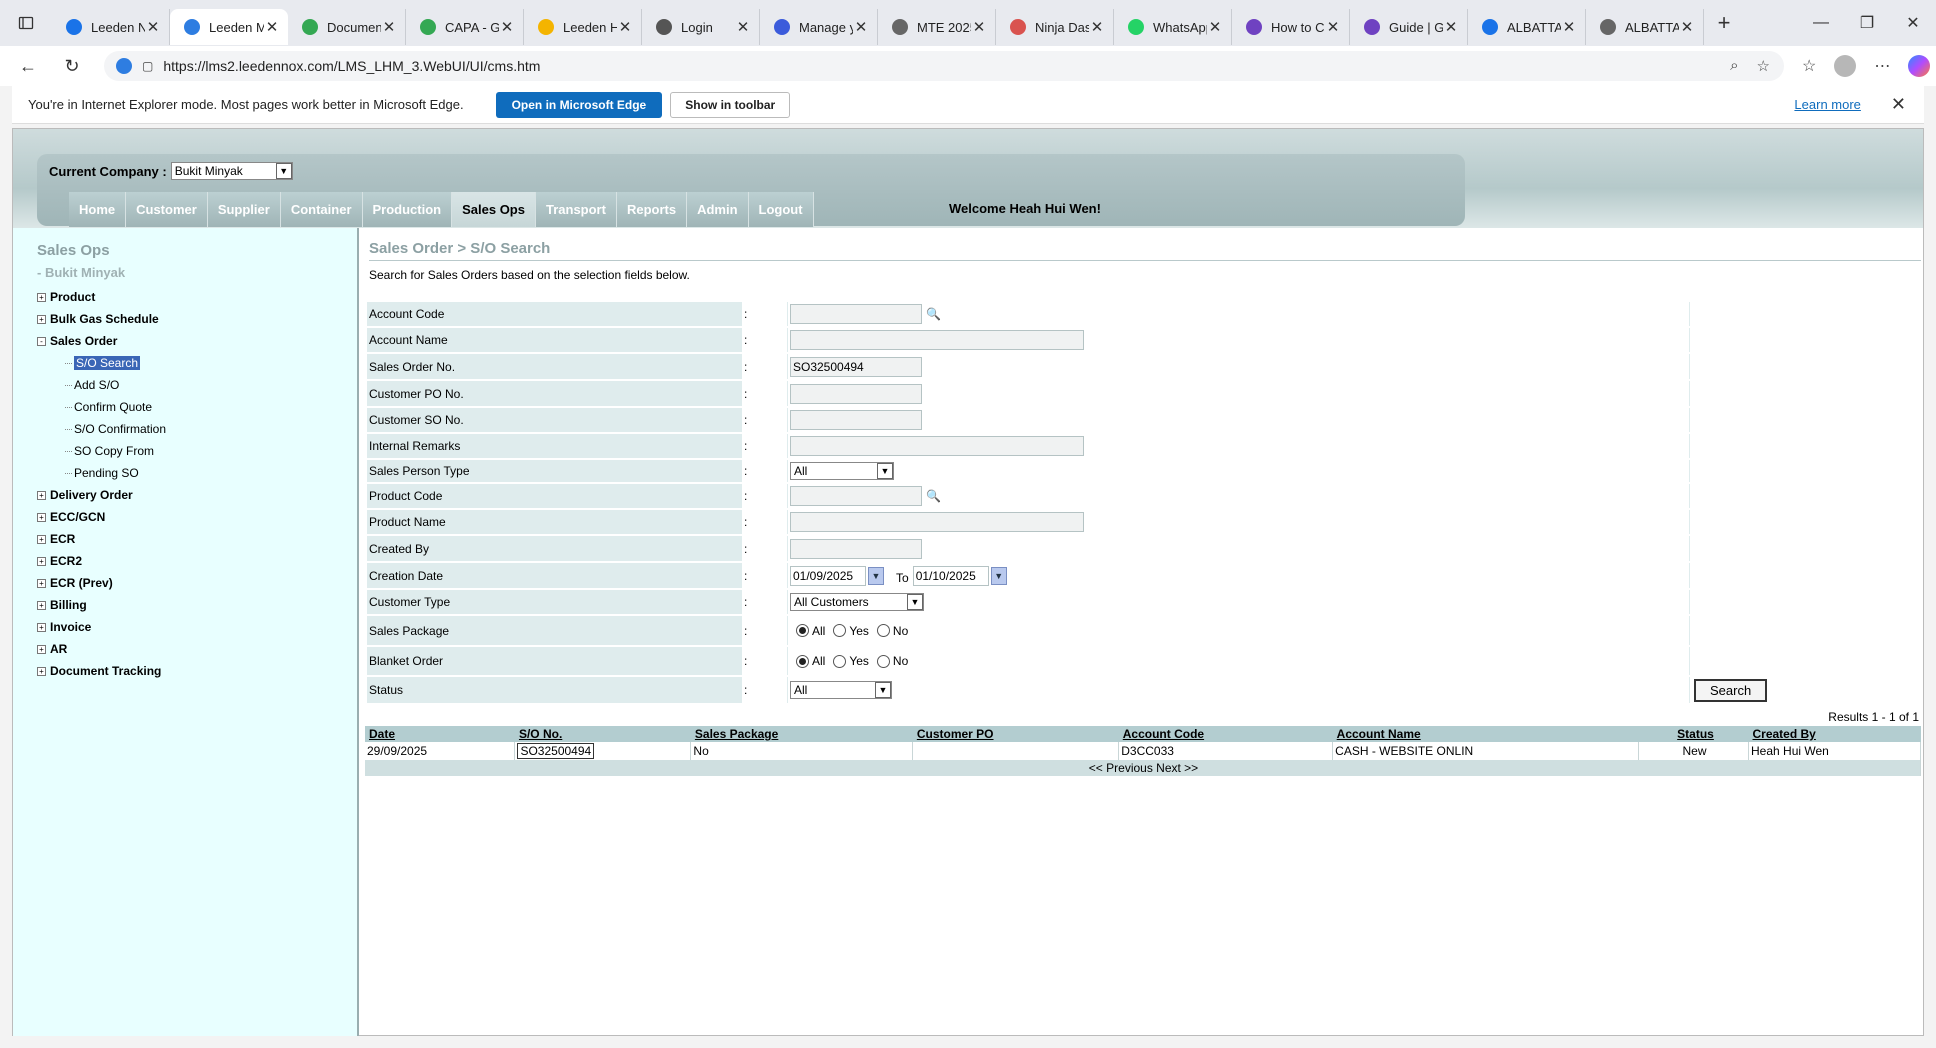 This screenshot has height=1048, width=1936. What do you see at coordinates (556, 751) in the screenshot?
I see `cell-so-no: SO32500494` at bounding box center [556, 751].